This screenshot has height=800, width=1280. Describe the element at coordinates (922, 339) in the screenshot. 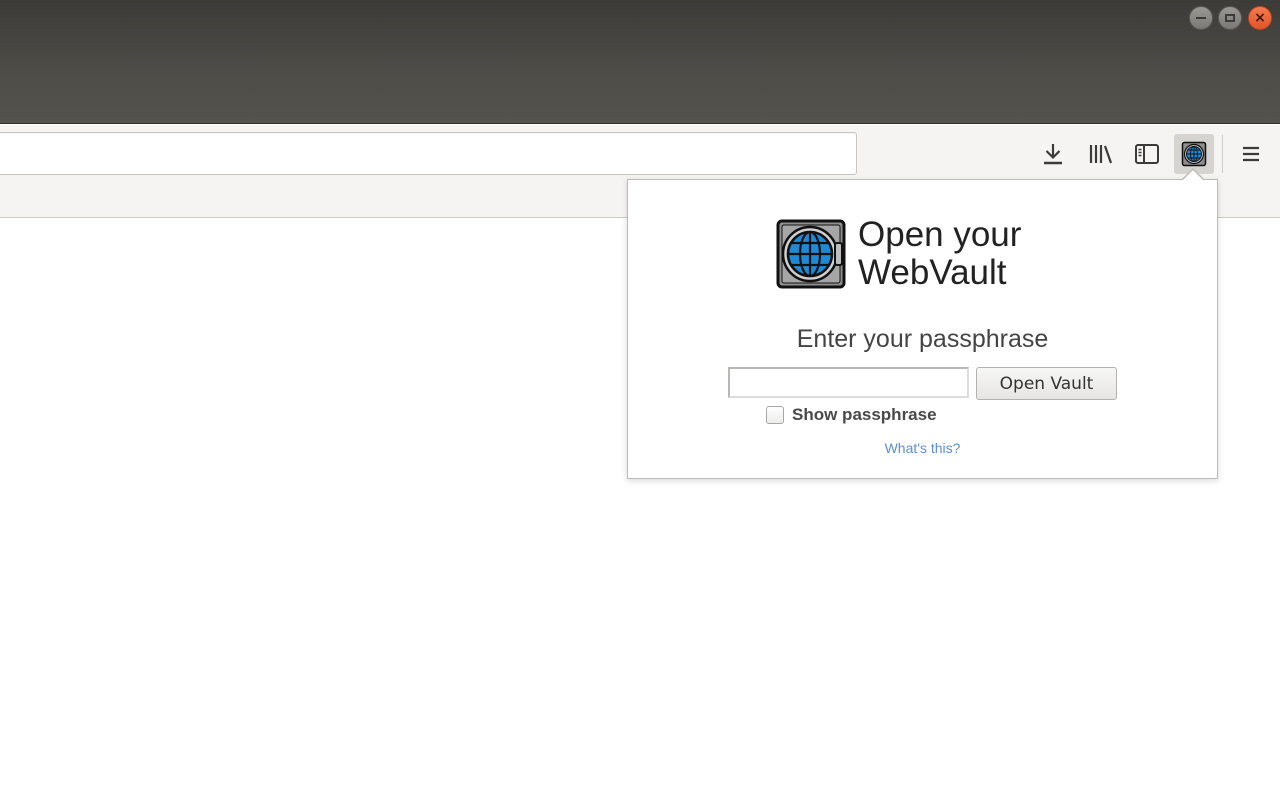

I see `passphrase-prompt: Enter your passphrase` at that location.